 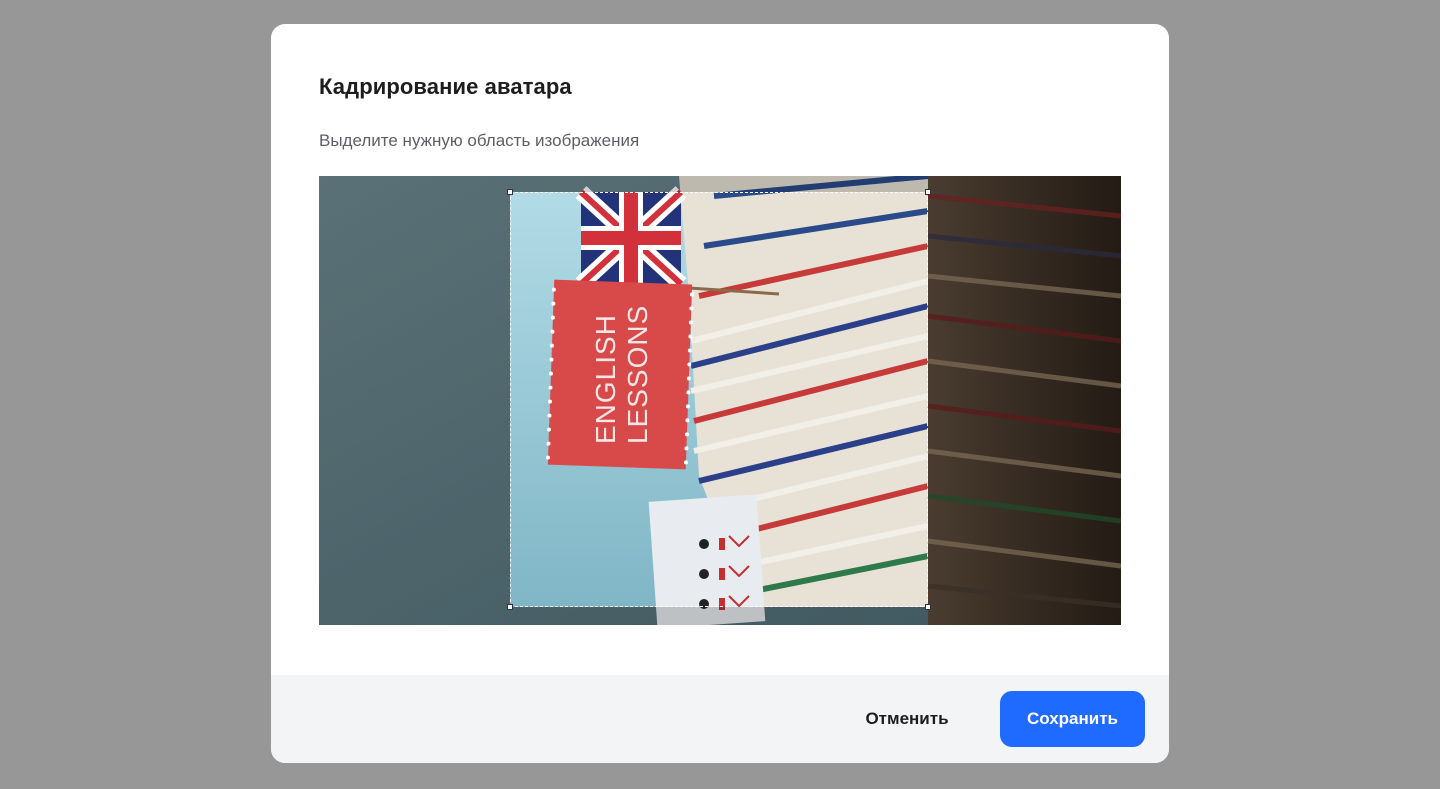 I want to click on cancel-button: Отменить, so click(x=907, y=719).